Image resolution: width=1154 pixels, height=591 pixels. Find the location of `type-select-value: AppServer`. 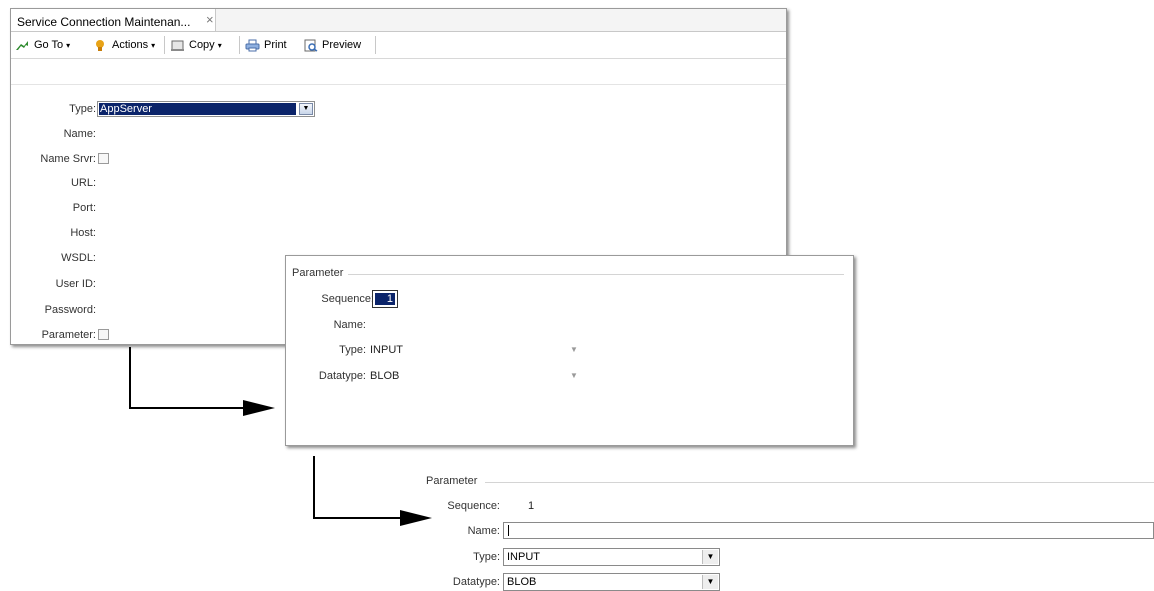

type-select-value: AppServer is located at coordinates (197, 109).